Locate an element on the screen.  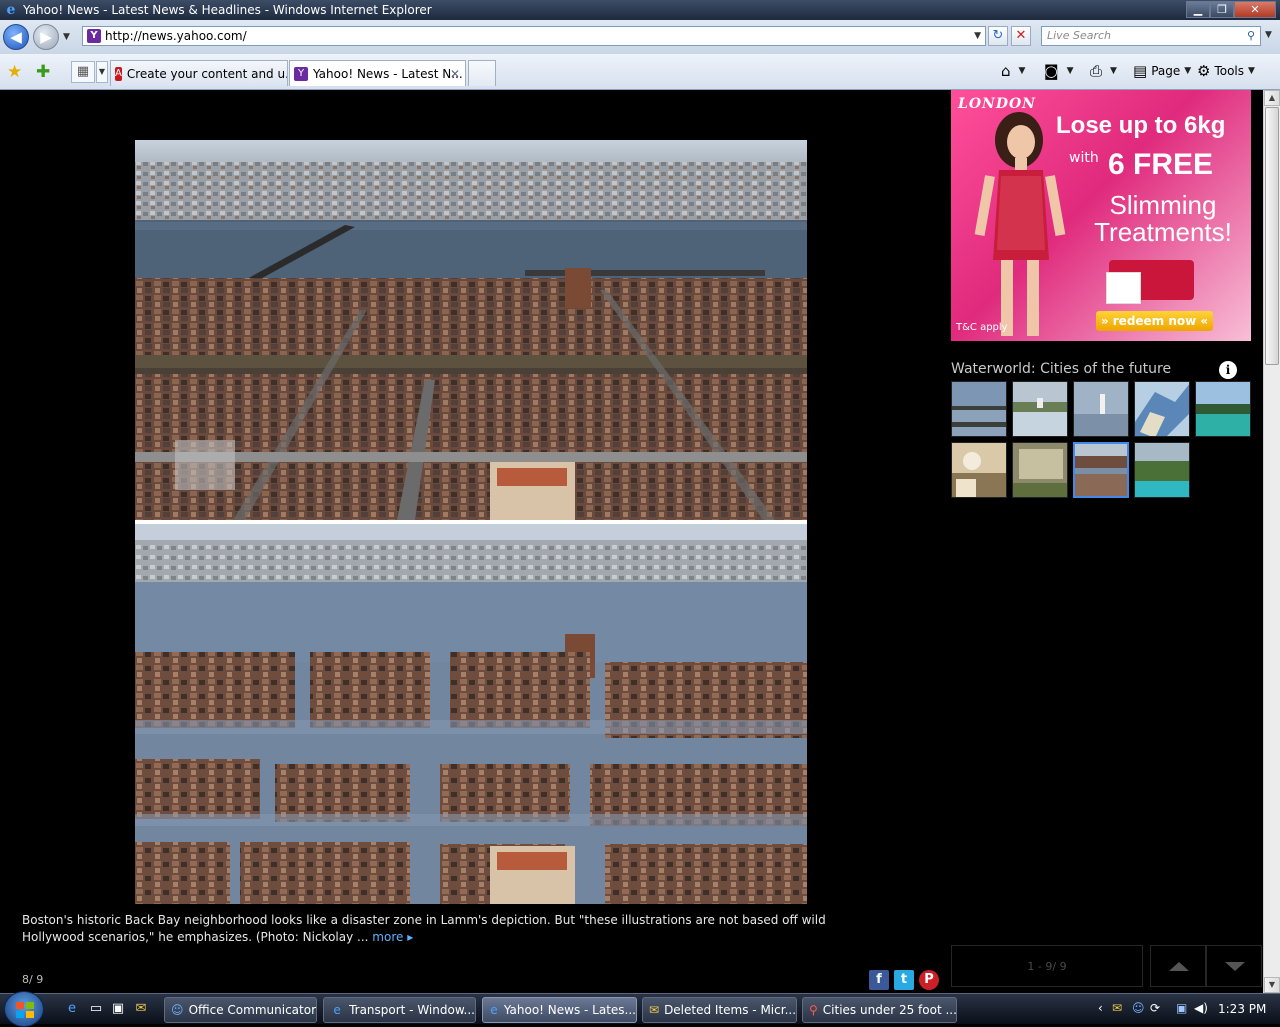
ie-quicklaunch-icon: e is located at coordinates (72, 1009).